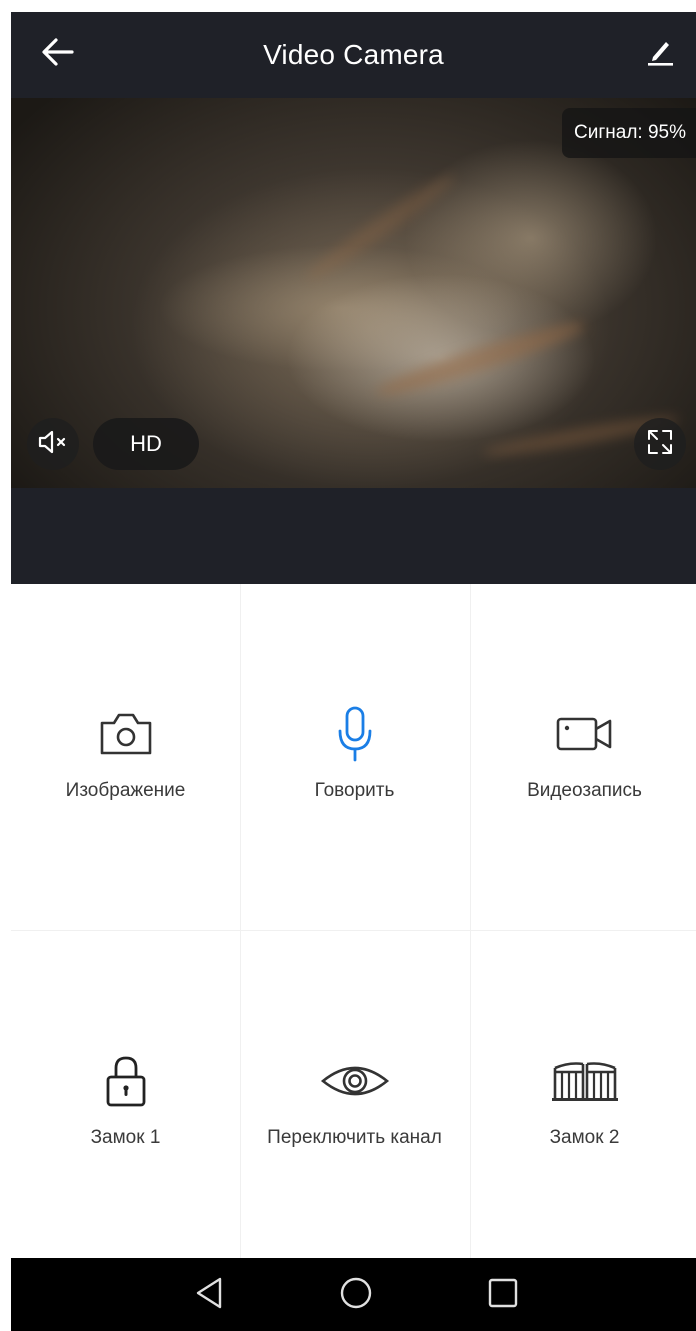 The height and width of the screenshot is (1331, 696). What do you see at coordinates (353, 536) in the screenshot?
I see `video-controls-area` at bounding box center [353, 536].